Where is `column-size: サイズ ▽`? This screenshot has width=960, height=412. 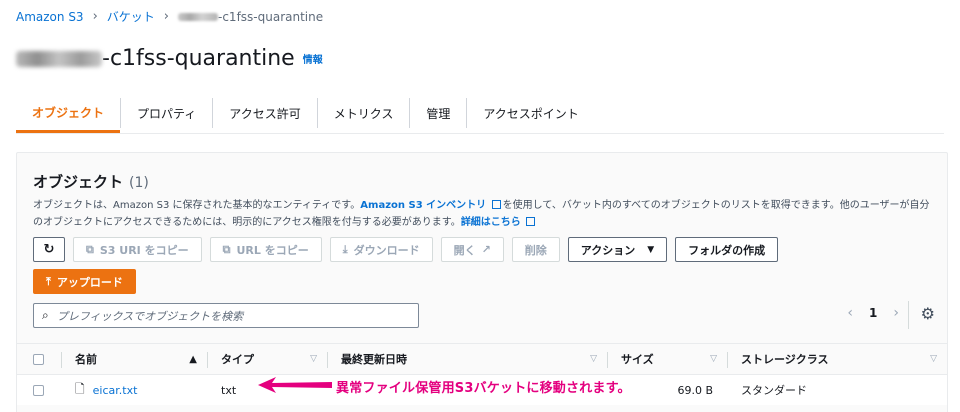
column-size: サイズ ▽ is located at coordinates (667, 359).